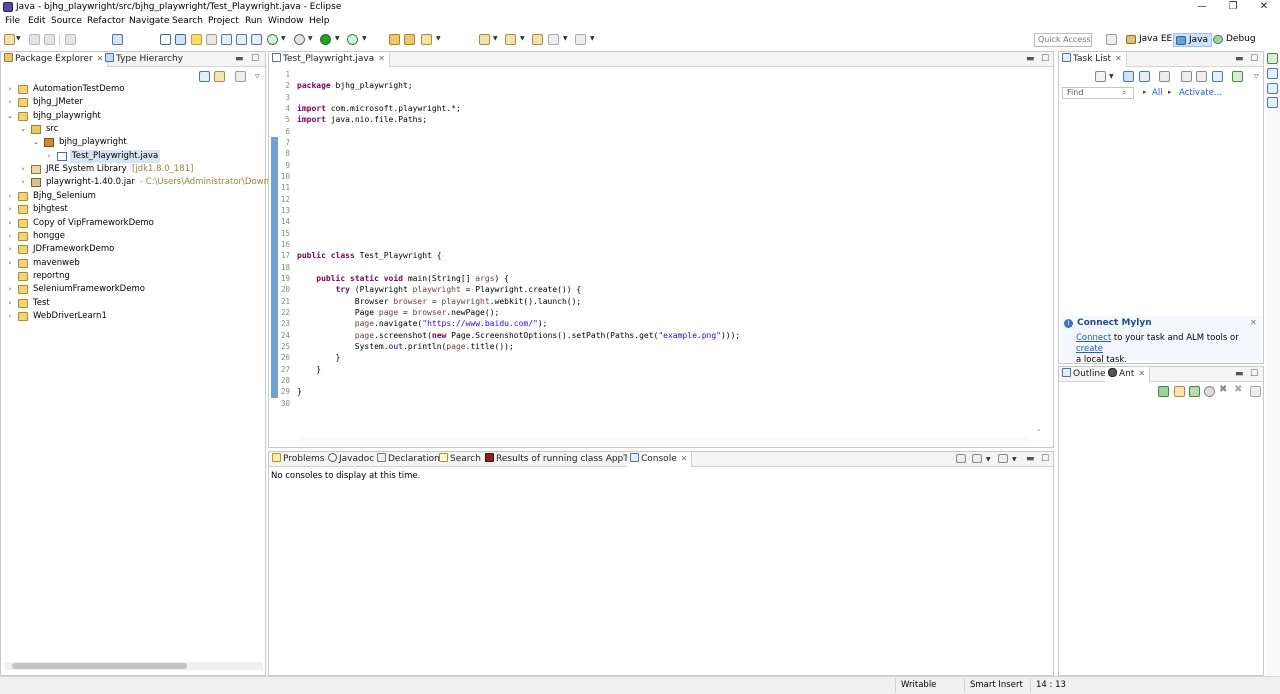 Image resolution: width=1280 pixels, height=694 pixels. Describe the element at coordinates (1223, 389) in the screenshot. I see `remove-icon: ✖` at that location.